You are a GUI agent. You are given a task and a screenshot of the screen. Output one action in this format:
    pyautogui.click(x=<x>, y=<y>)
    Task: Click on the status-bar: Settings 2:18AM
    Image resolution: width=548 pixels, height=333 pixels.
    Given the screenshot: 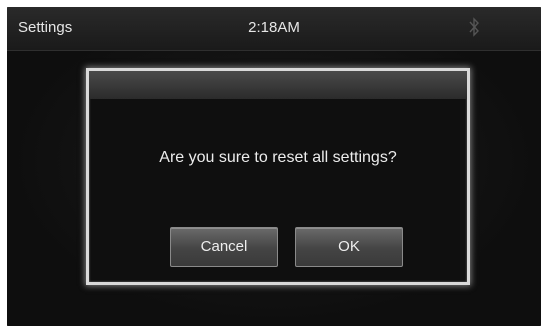 What is the action you would take?
    pyautogui.click(x=274, y=29)
    